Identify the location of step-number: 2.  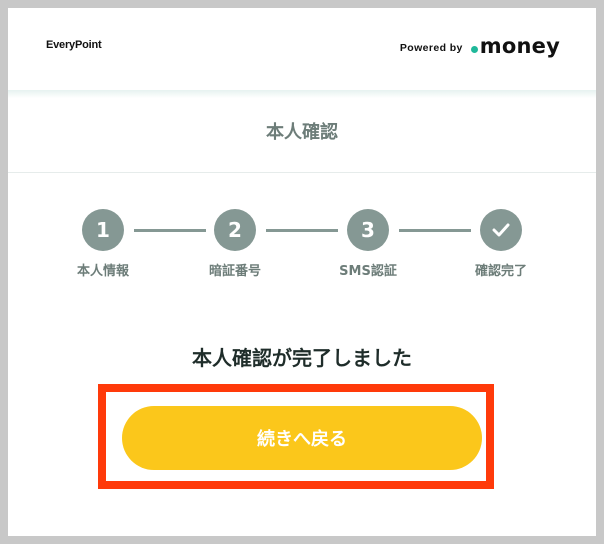
(235, 230).